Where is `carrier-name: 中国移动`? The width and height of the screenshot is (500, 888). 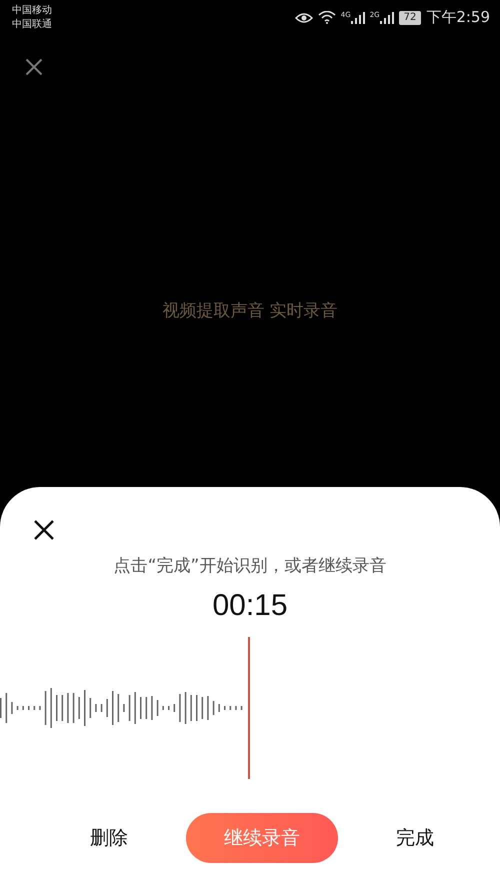 carrier-name: 中国移动 is located at coordinates (32, 10).